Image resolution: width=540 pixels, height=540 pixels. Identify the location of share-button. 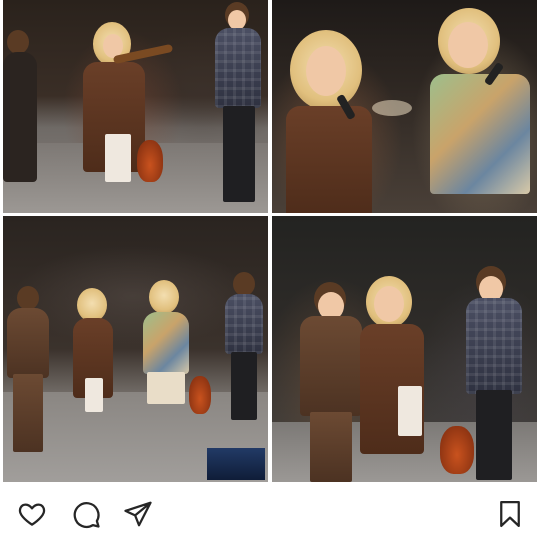
(138, 514).